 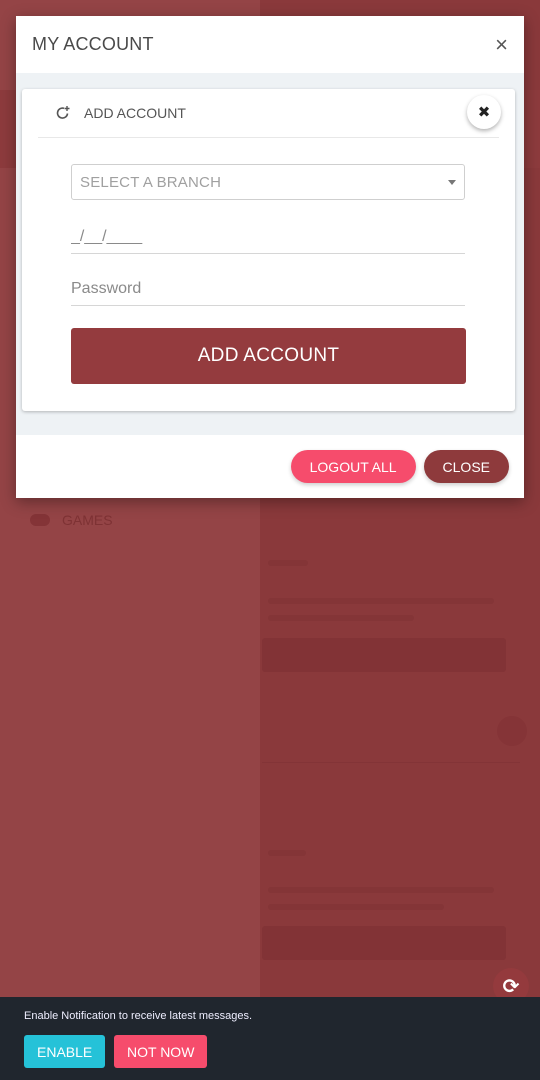 I want to click on enable-notifications-button: ENABLE, so click(x=65, y=1051).